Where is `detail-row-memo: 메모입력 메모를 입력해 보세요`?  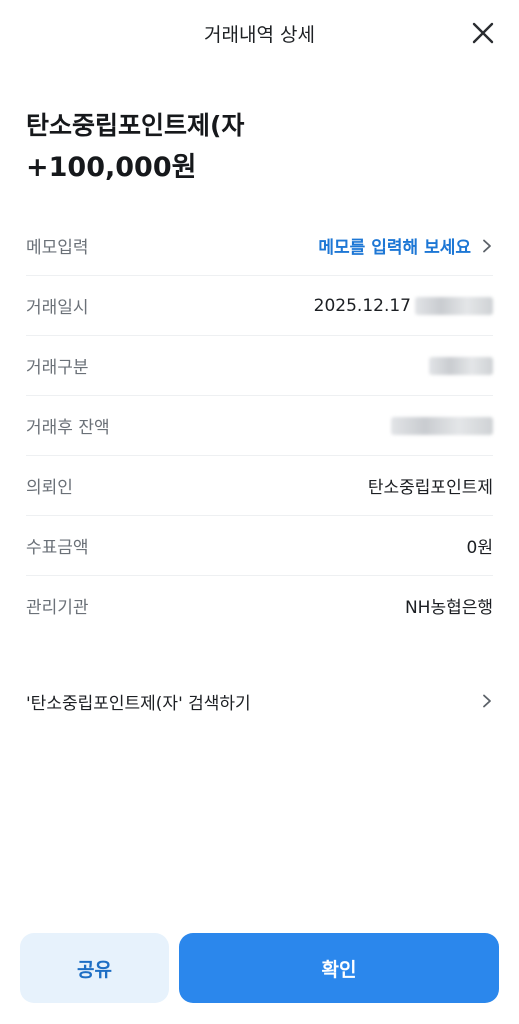 detail-row-memo: 메모입력 메모를 입력해 보세요 is located at coordinates (259, 246).